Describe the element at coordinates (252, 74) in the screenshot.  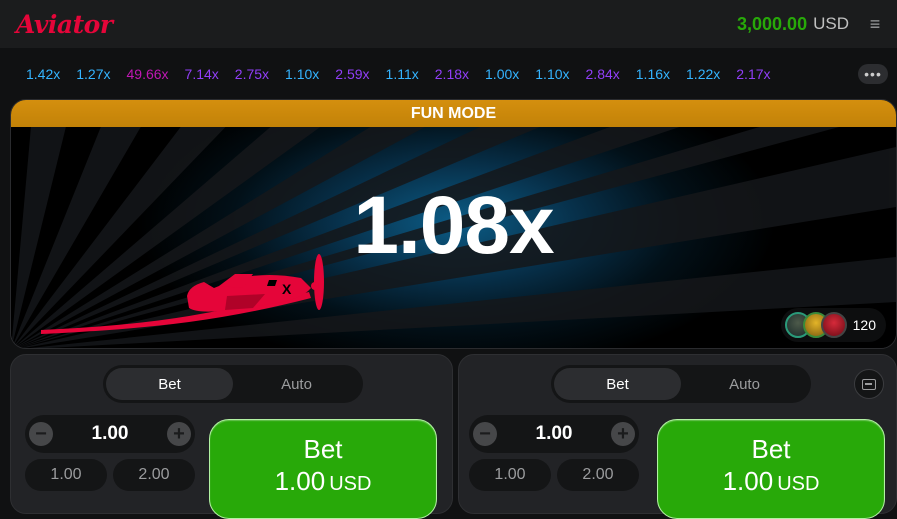
I see `history-item: 2.75x` at that location.